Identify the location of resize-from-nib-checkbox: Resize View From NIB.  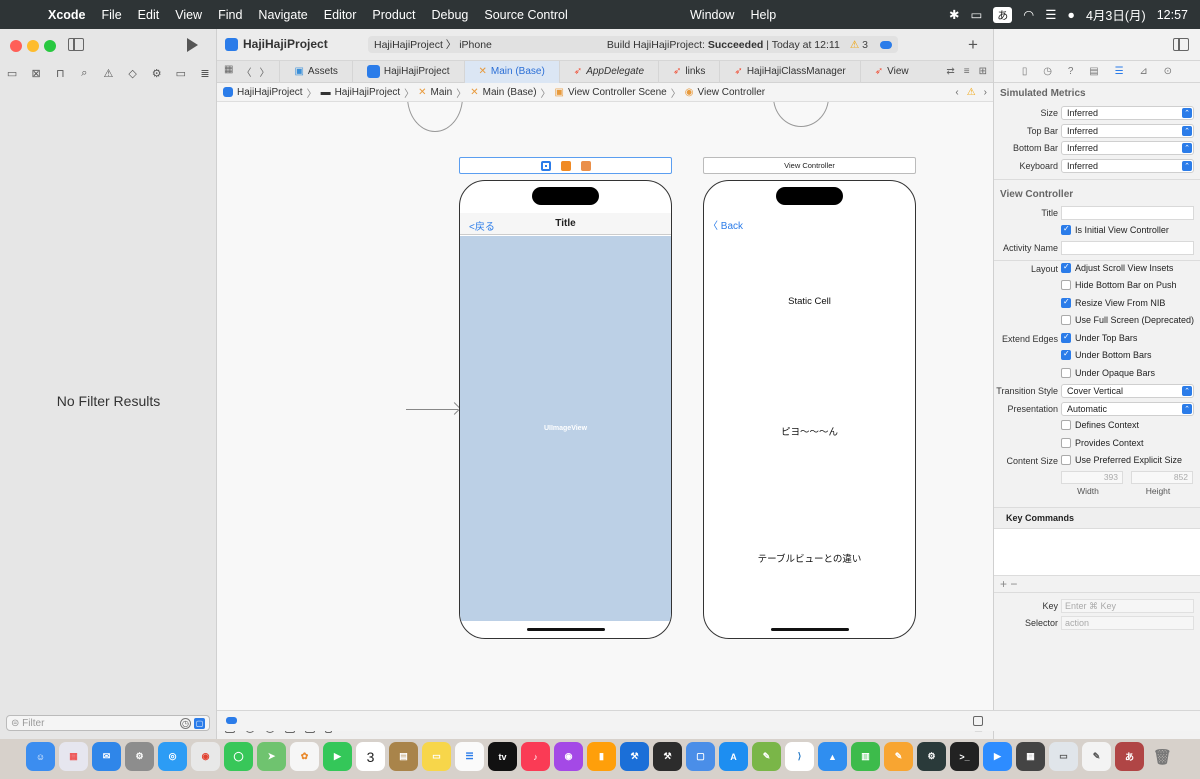
(1113, 302).